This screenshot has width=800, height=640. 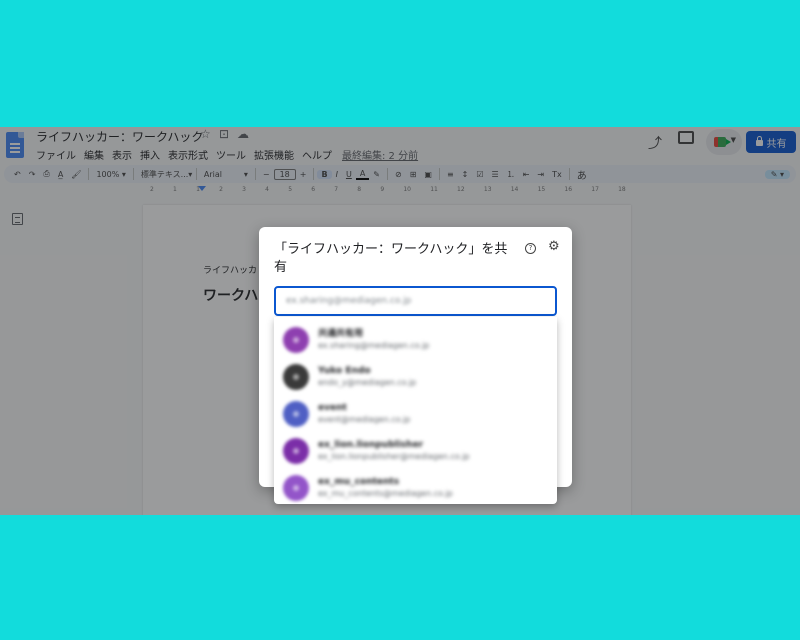 I want to click on gear-icon: ⚙, so click(x=554, y=246).